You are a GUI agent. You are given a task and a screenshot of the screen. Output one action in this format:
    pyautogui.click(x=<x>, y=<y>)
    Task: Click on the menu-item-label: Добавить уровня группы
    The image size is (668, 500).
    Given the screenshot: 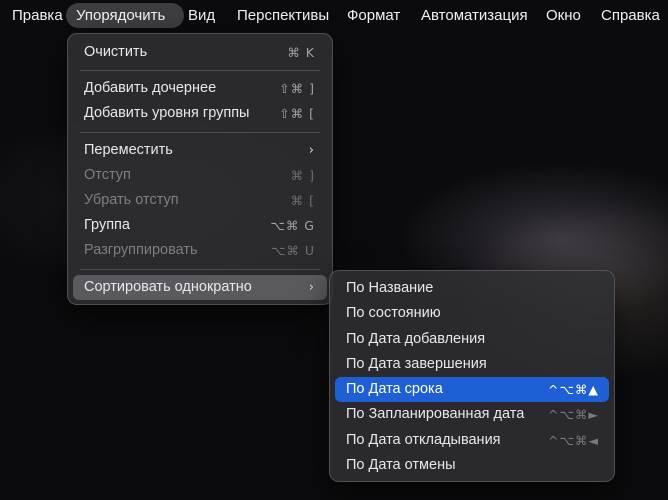 What is the action you would take?
    pyautogui.click(x=167, y=113)
    